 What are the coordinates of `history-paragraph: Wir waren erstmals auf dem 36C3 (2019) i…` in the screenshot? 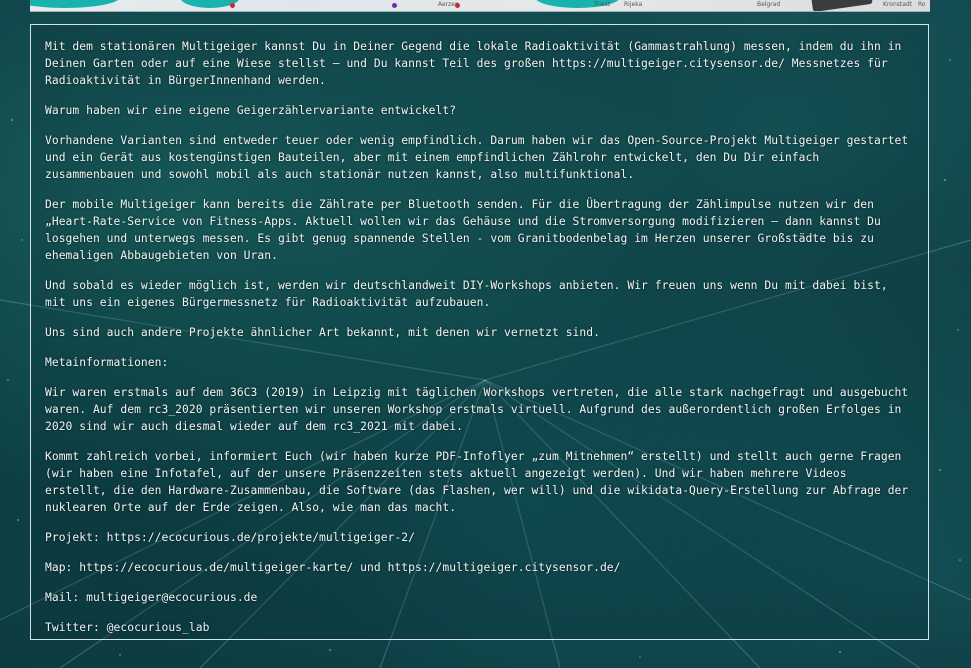 It's located at (477, 409).